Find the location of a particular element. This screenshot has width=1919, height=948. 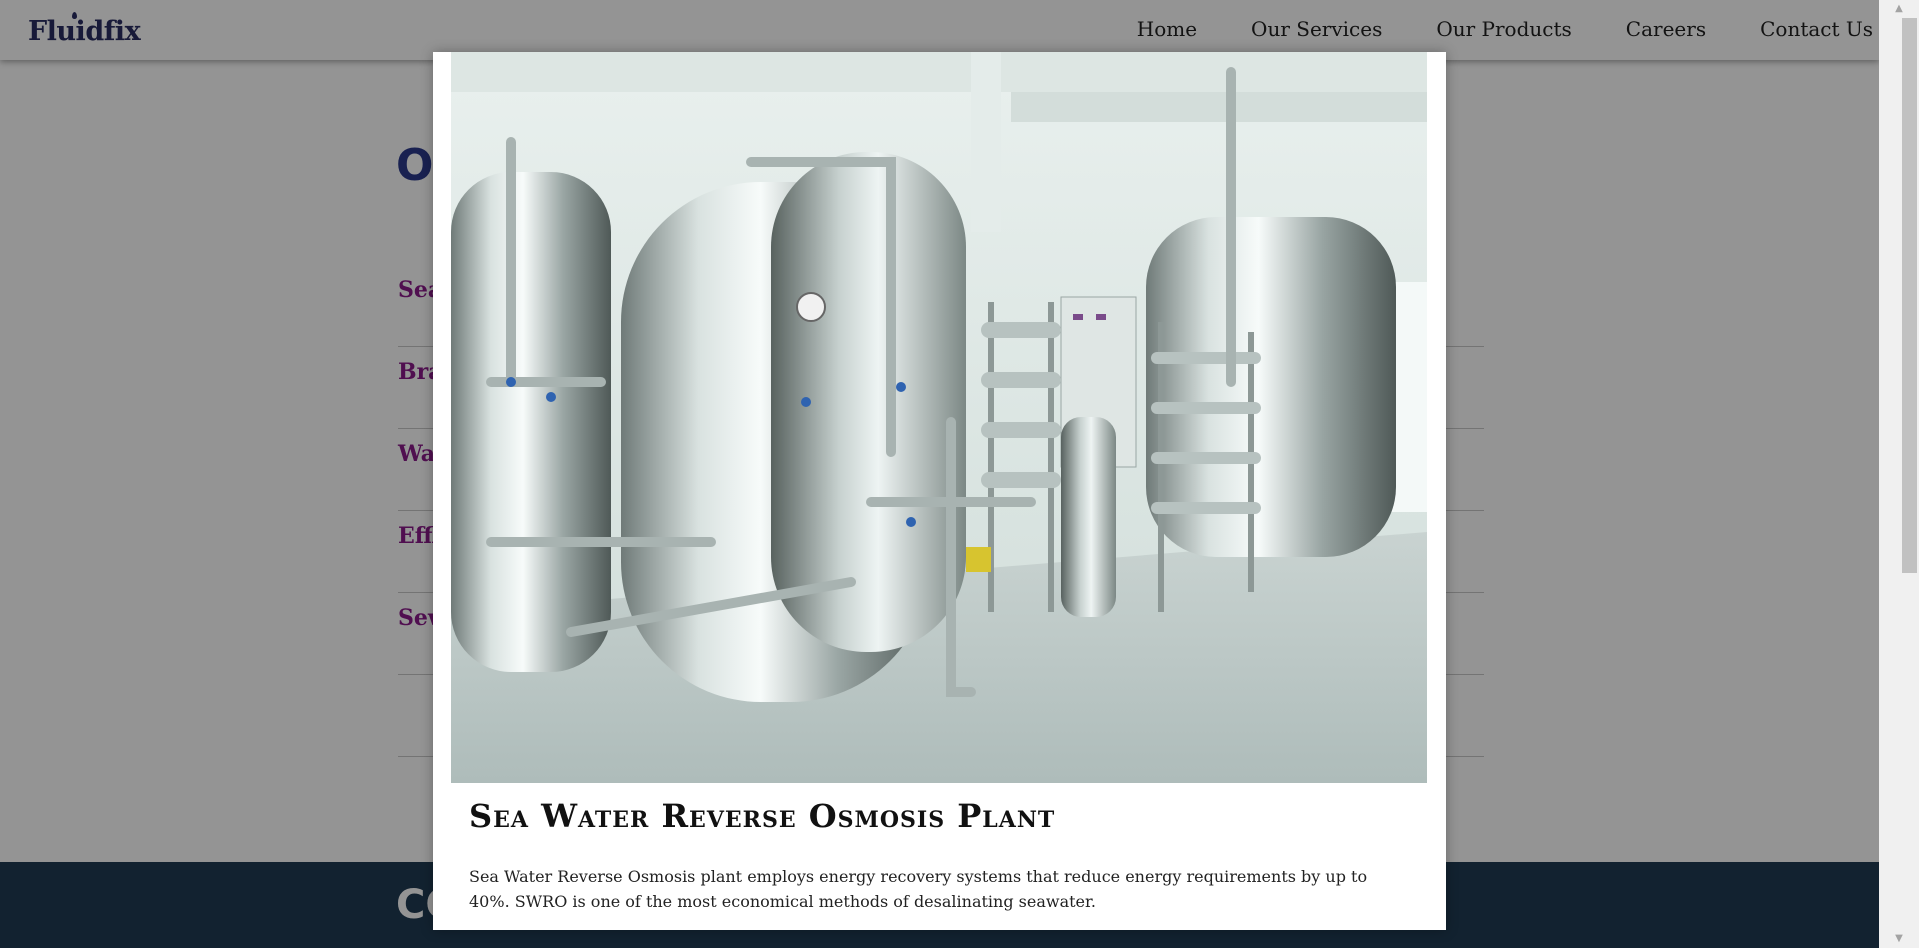

page-scrollbar: ▲ ▼ is located at coordinates (1899, 474).